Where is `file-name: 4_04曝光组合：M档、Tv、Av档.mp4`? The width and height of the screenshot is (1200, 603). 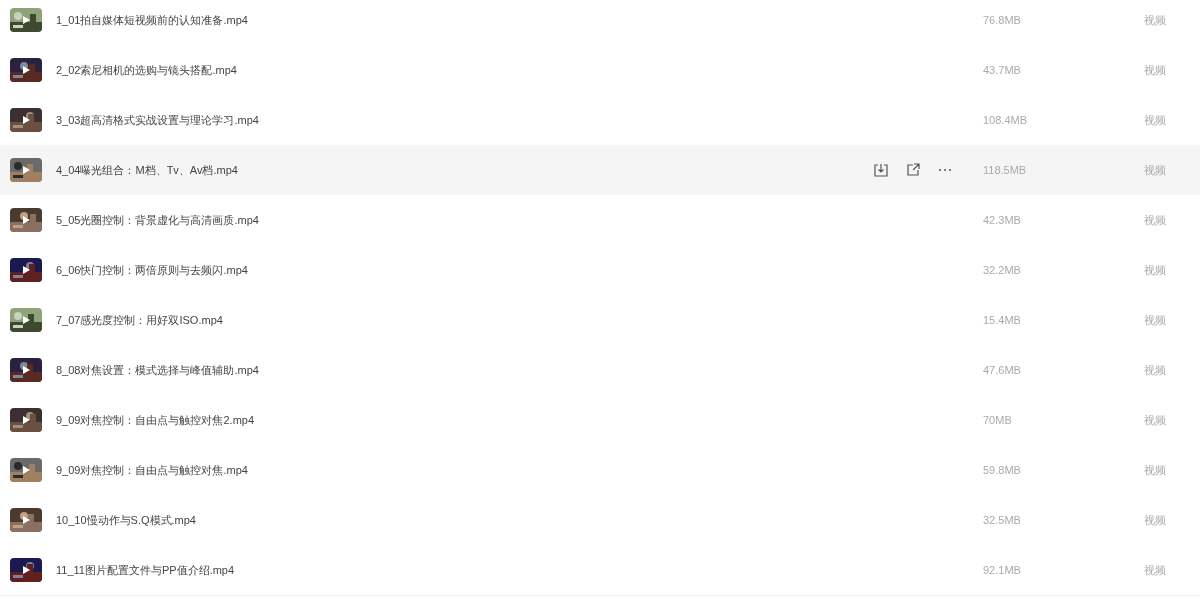 file-name: 4_04曝光组合：M档、Tv、Av档.mp4 is located at coordinates (147, 170).